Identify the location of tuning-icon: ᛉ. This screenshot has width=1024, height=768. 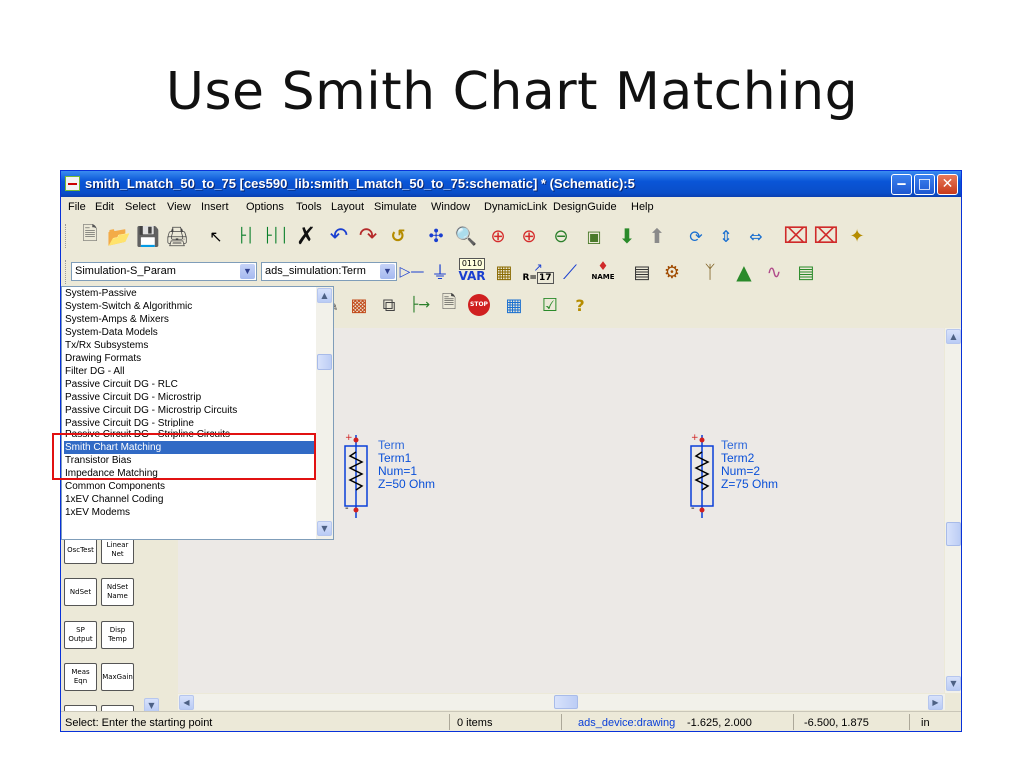
(710, 272).